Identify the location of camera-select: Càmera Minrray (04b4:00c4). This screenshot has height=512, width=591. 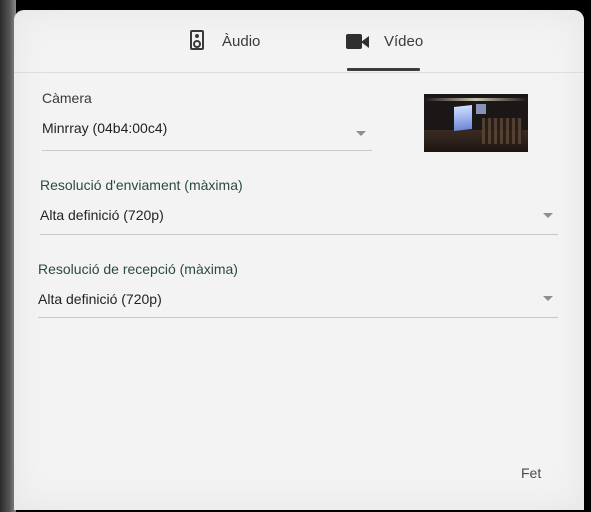
(207, 122).